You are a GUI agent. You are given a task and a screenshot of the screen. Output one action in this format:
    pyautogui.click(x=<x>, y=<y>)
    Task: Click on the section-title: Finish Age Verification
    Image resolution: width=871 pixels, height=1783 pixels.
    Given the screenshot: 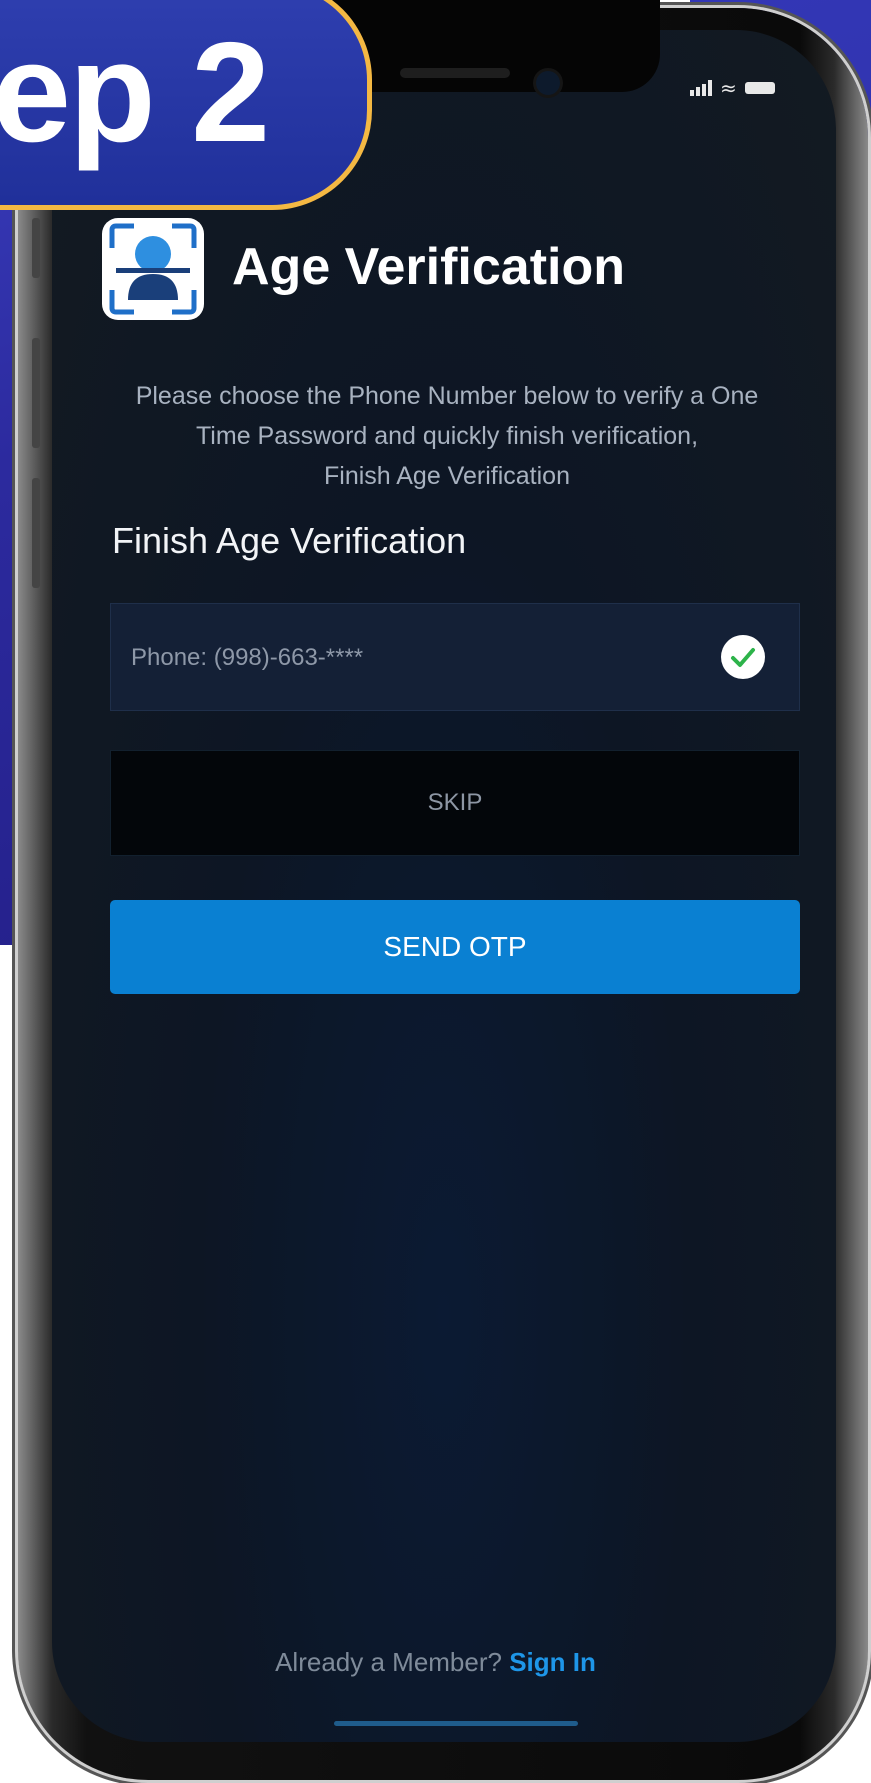 What is the action you would take?
    pyautogui.click(x=289, y=540)
    